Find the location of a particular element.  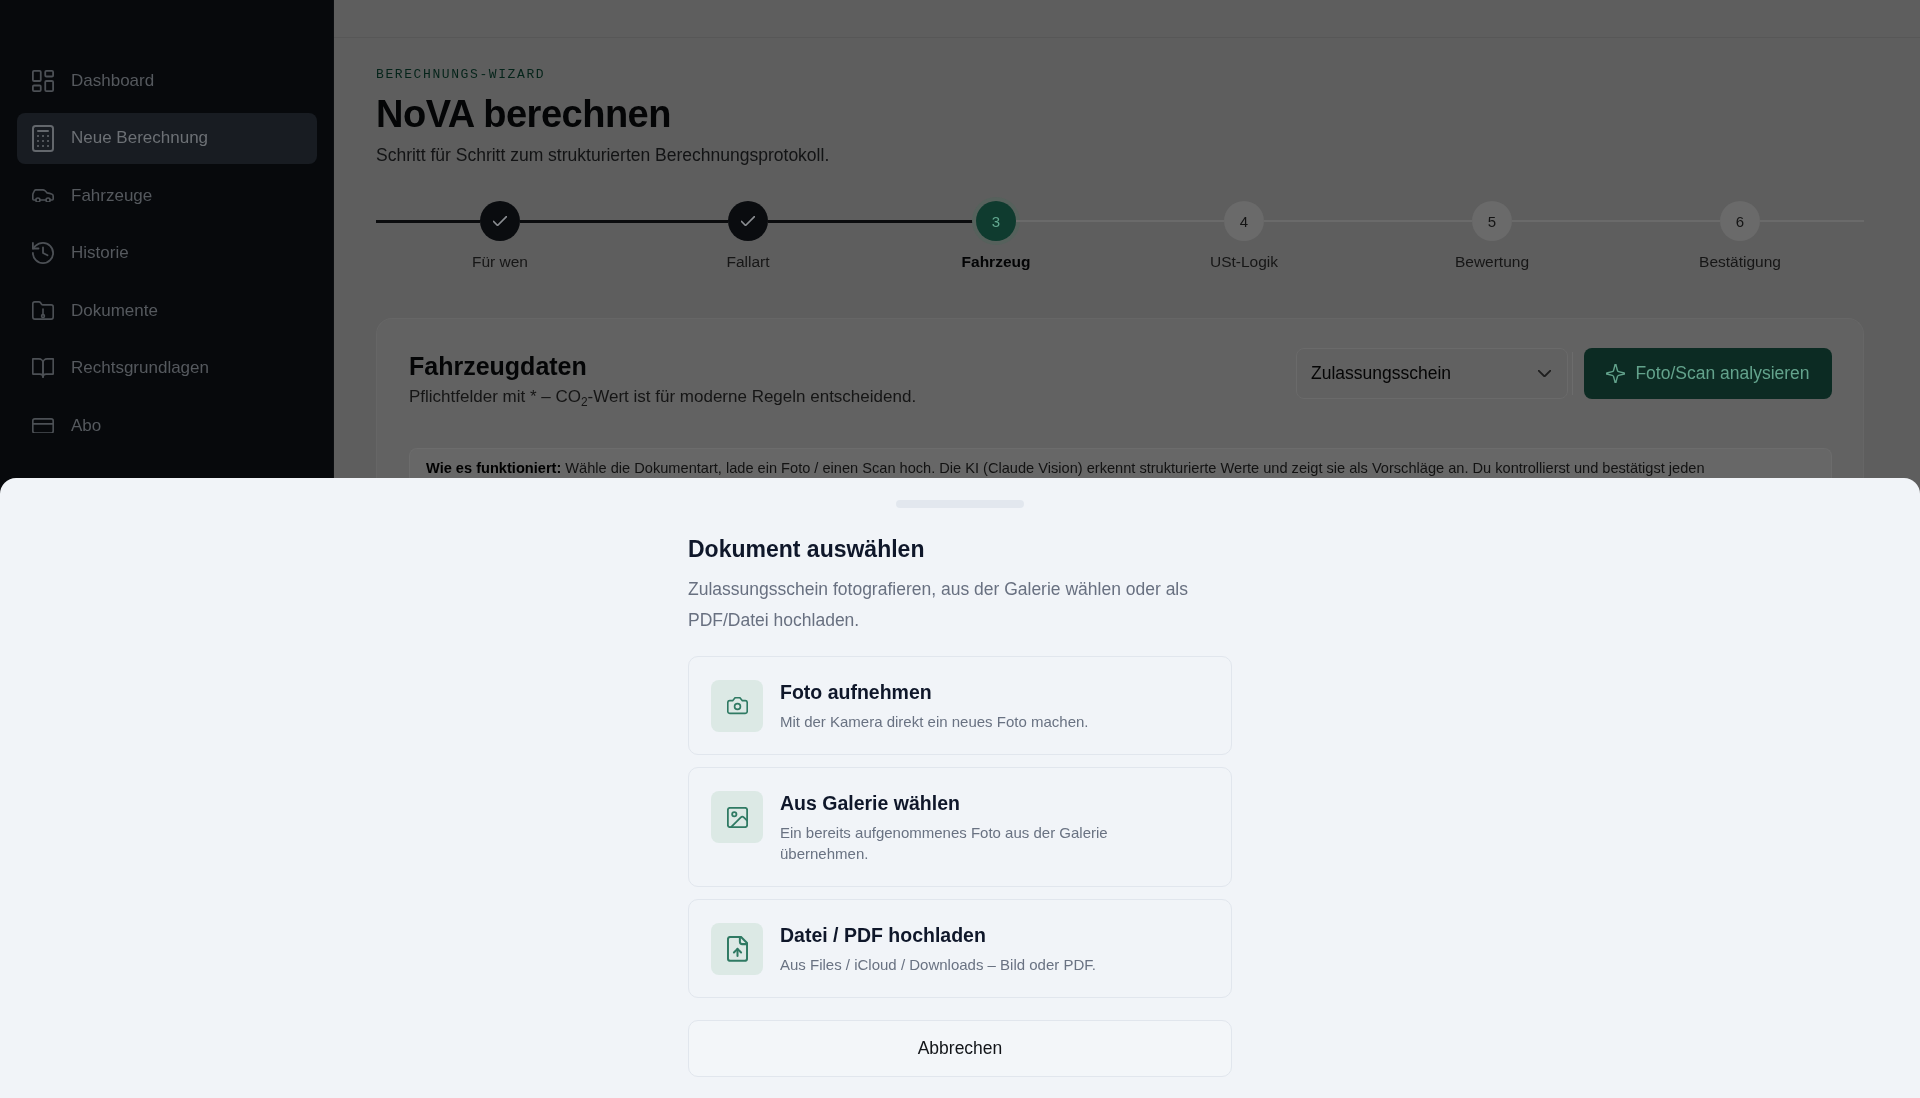

option-button: Foto aufnehmen Mit der Kamera direkt ein neues Foto machen. is located at coordinates (960, 705).